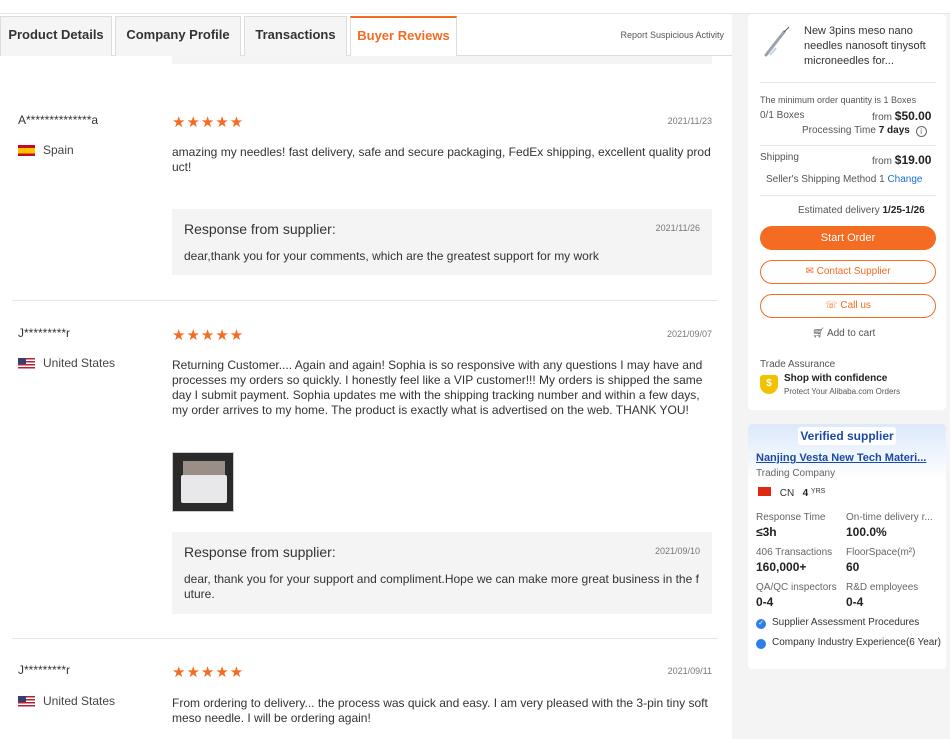 This screenshot has height=739, width=950. I want to click on review-date: 2021/09/07, so click(689, 334).